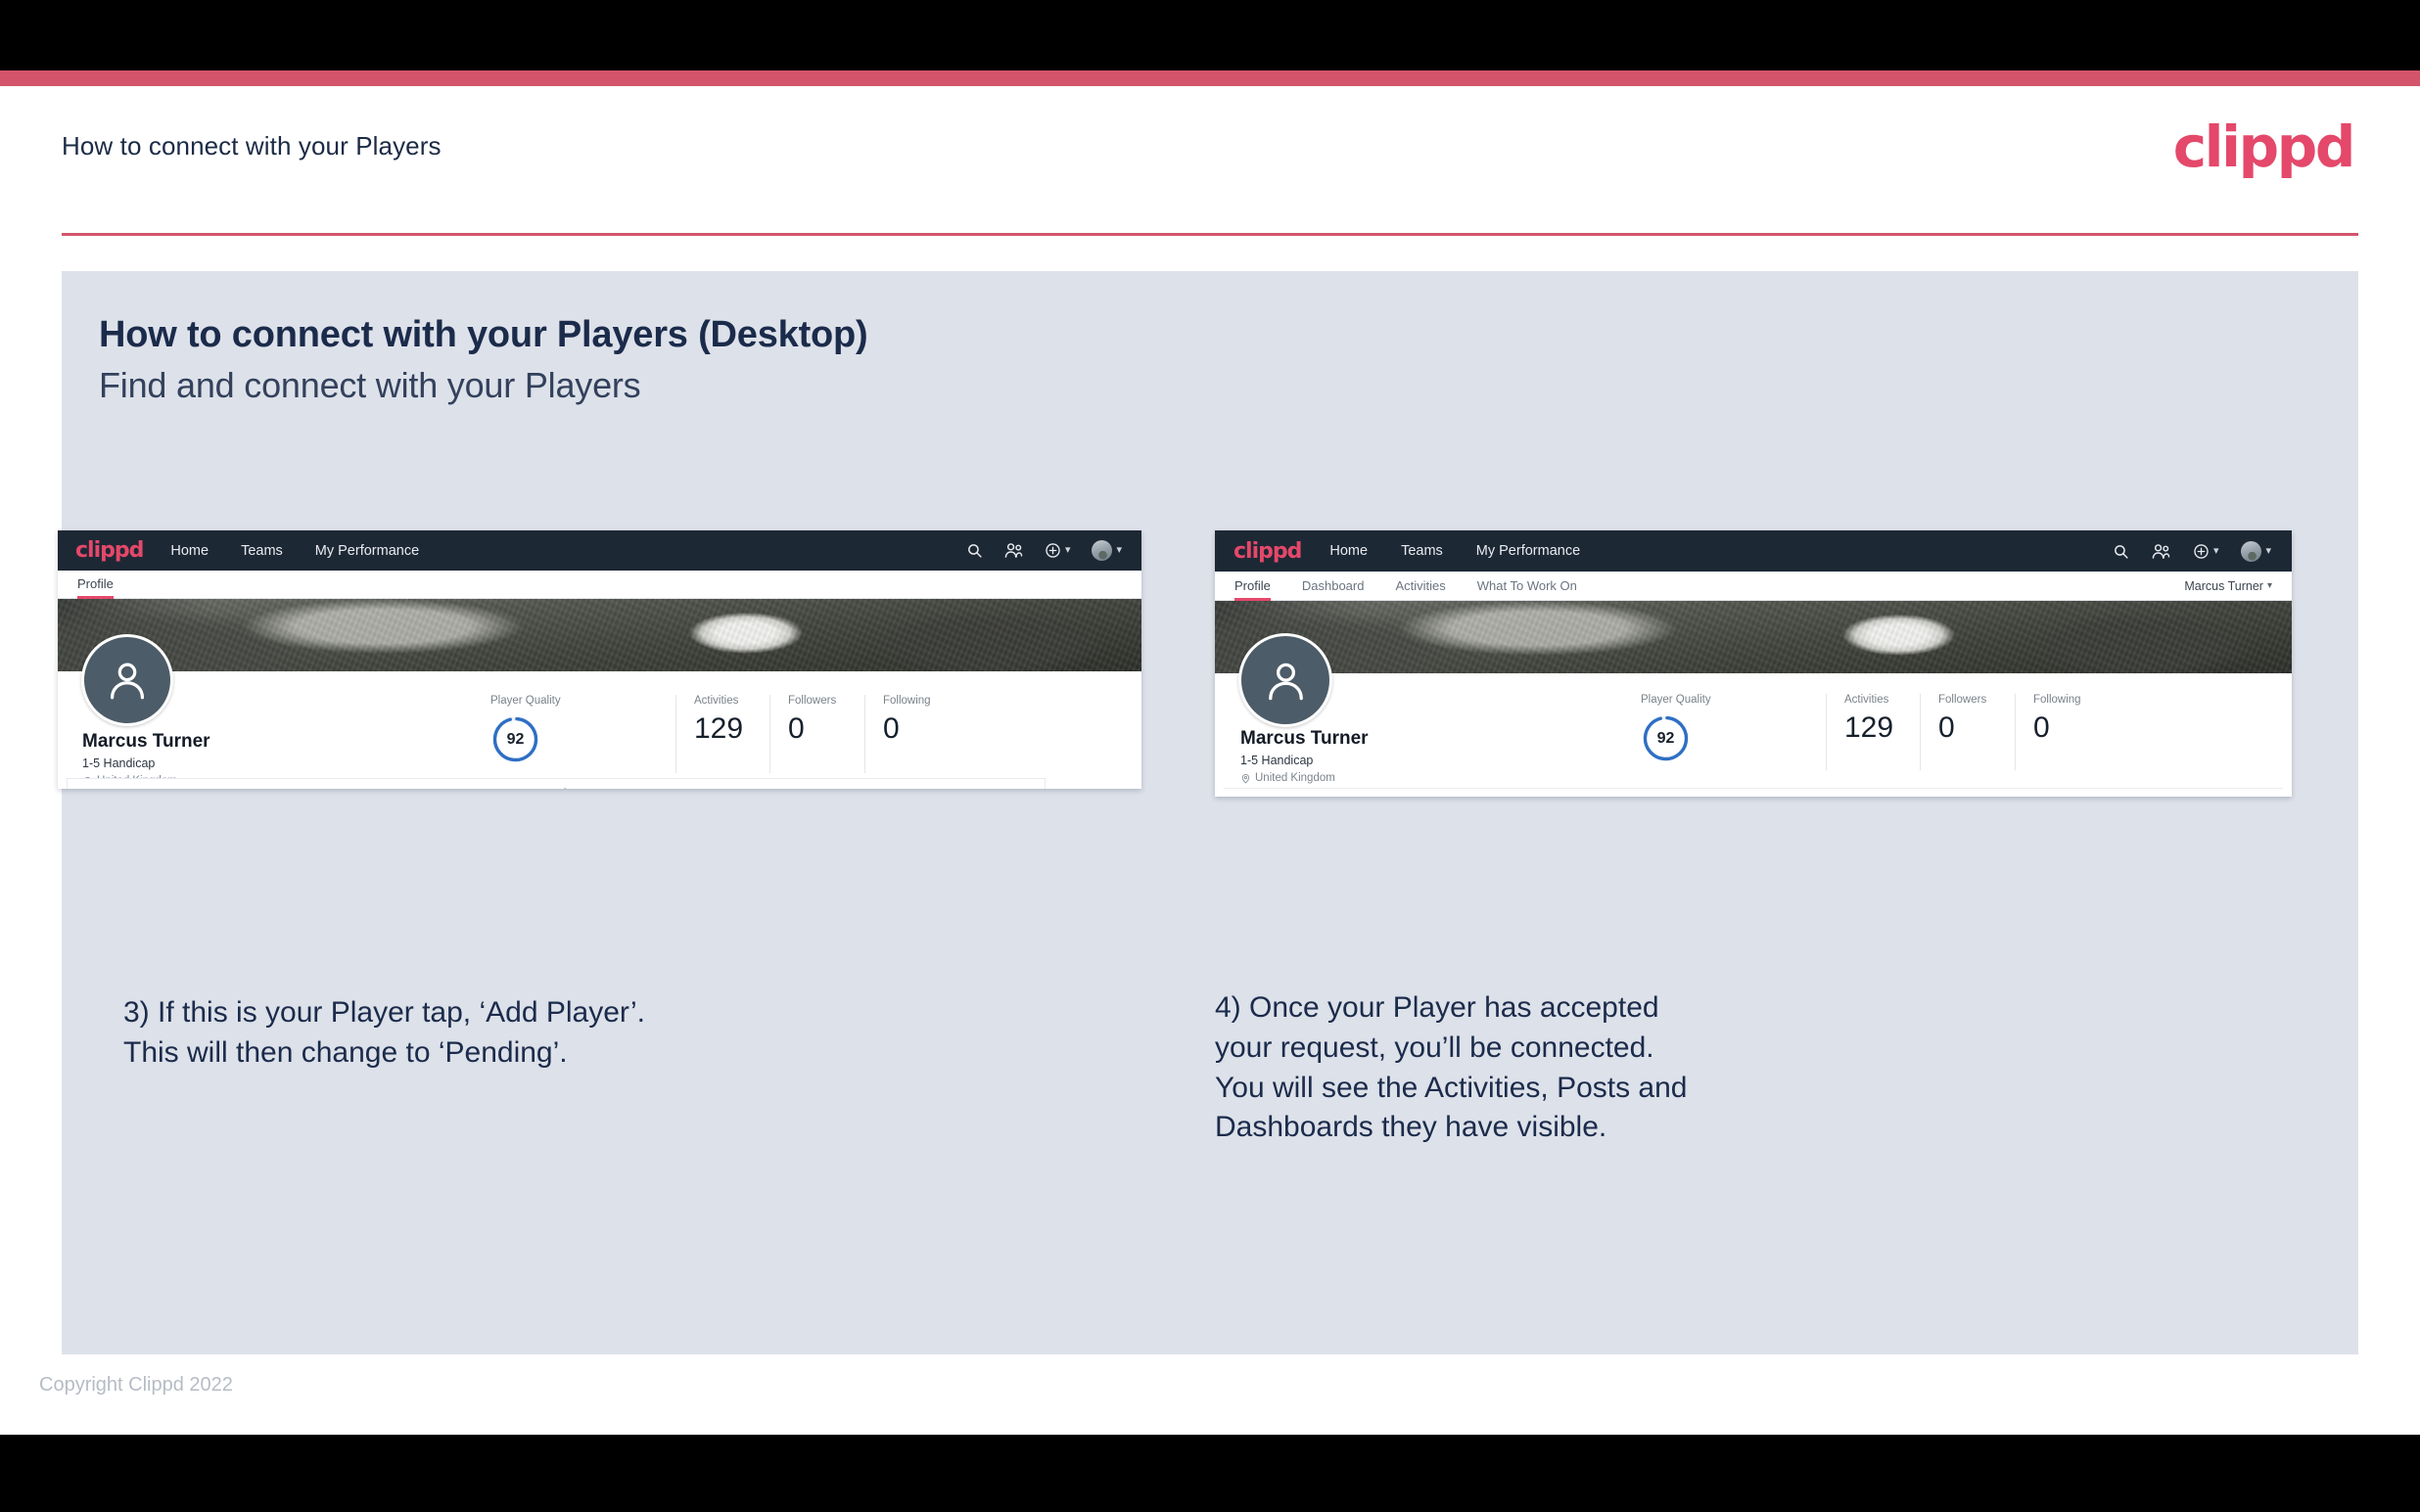 The width and height of the screenshot is (2420, 1512). What do you see at coordinates (252, 145) in the screenshot?
I see `header-kicker: How to connect with your Players` at bounding box center [252, 145].